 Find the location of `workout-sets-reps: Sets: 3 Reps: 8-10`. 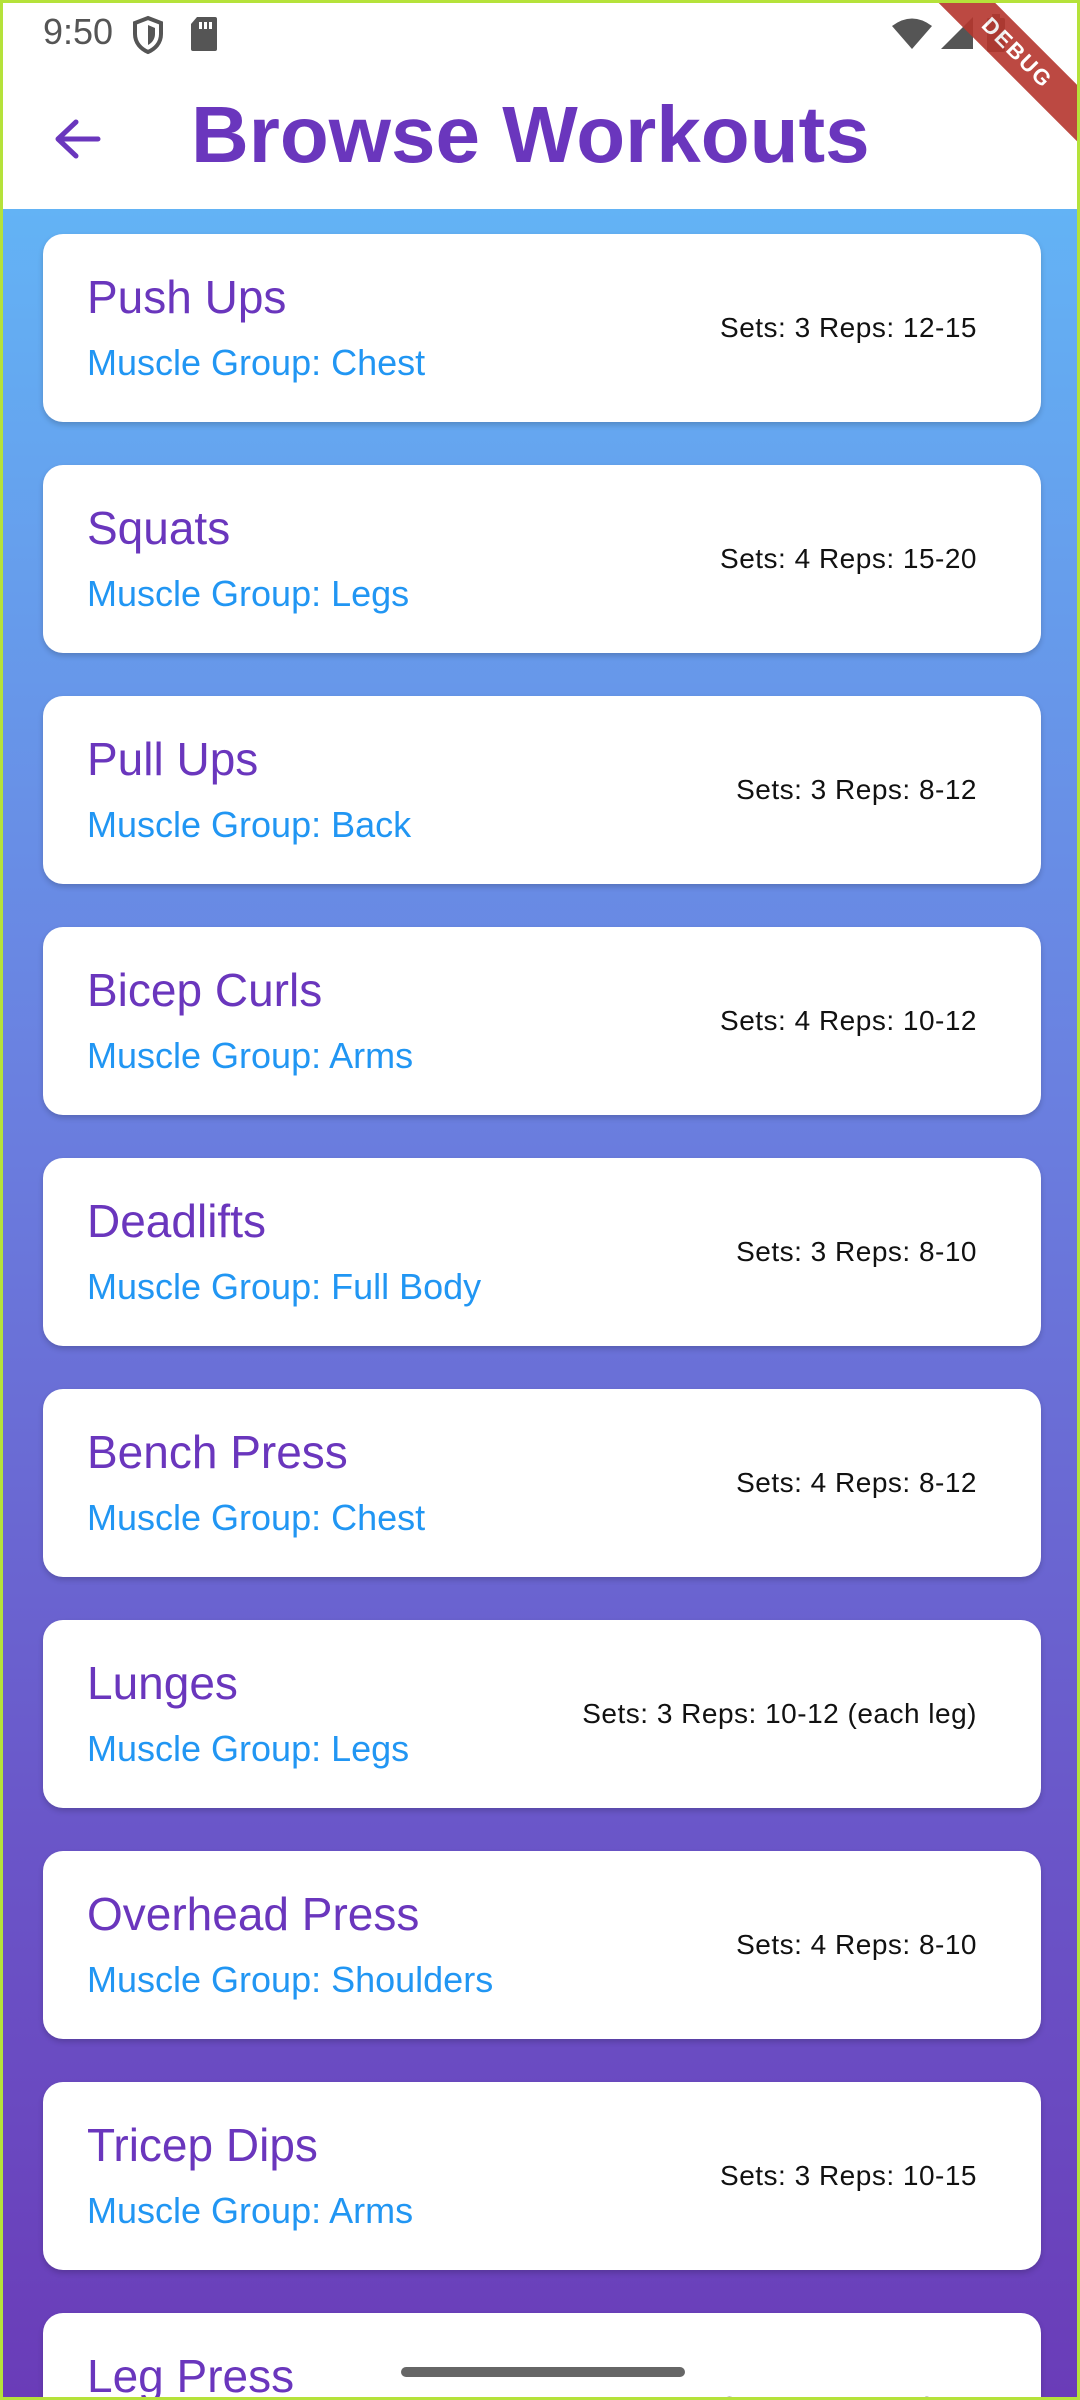

workout-sets-reps: Sets: 3 Reps: 8-10 is located at coordinates (856, 1251).